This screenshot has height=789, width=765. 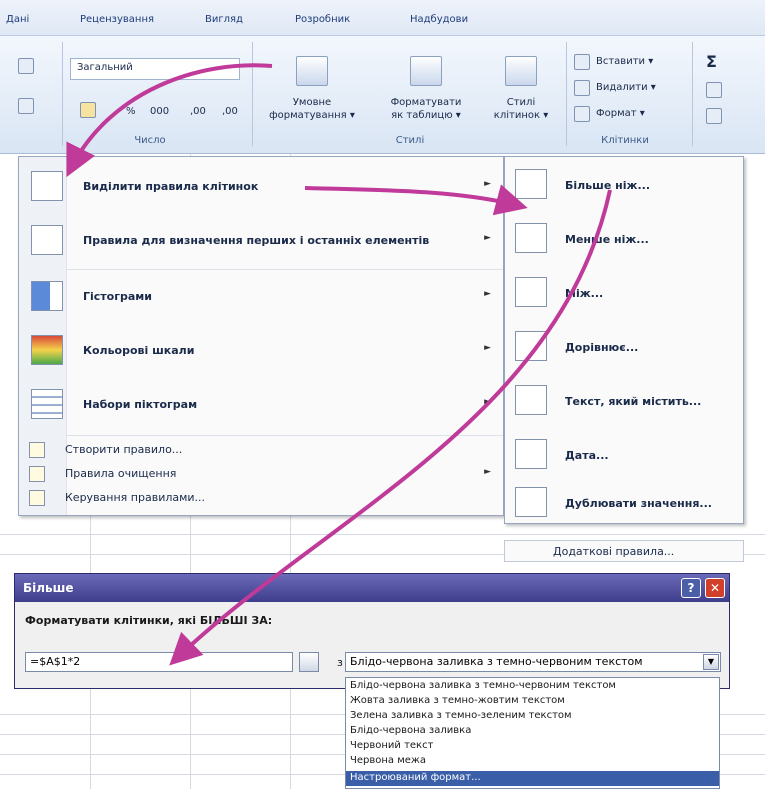 I want to click on menu-item-label: Правила очищення, so click(x=121, y=473).